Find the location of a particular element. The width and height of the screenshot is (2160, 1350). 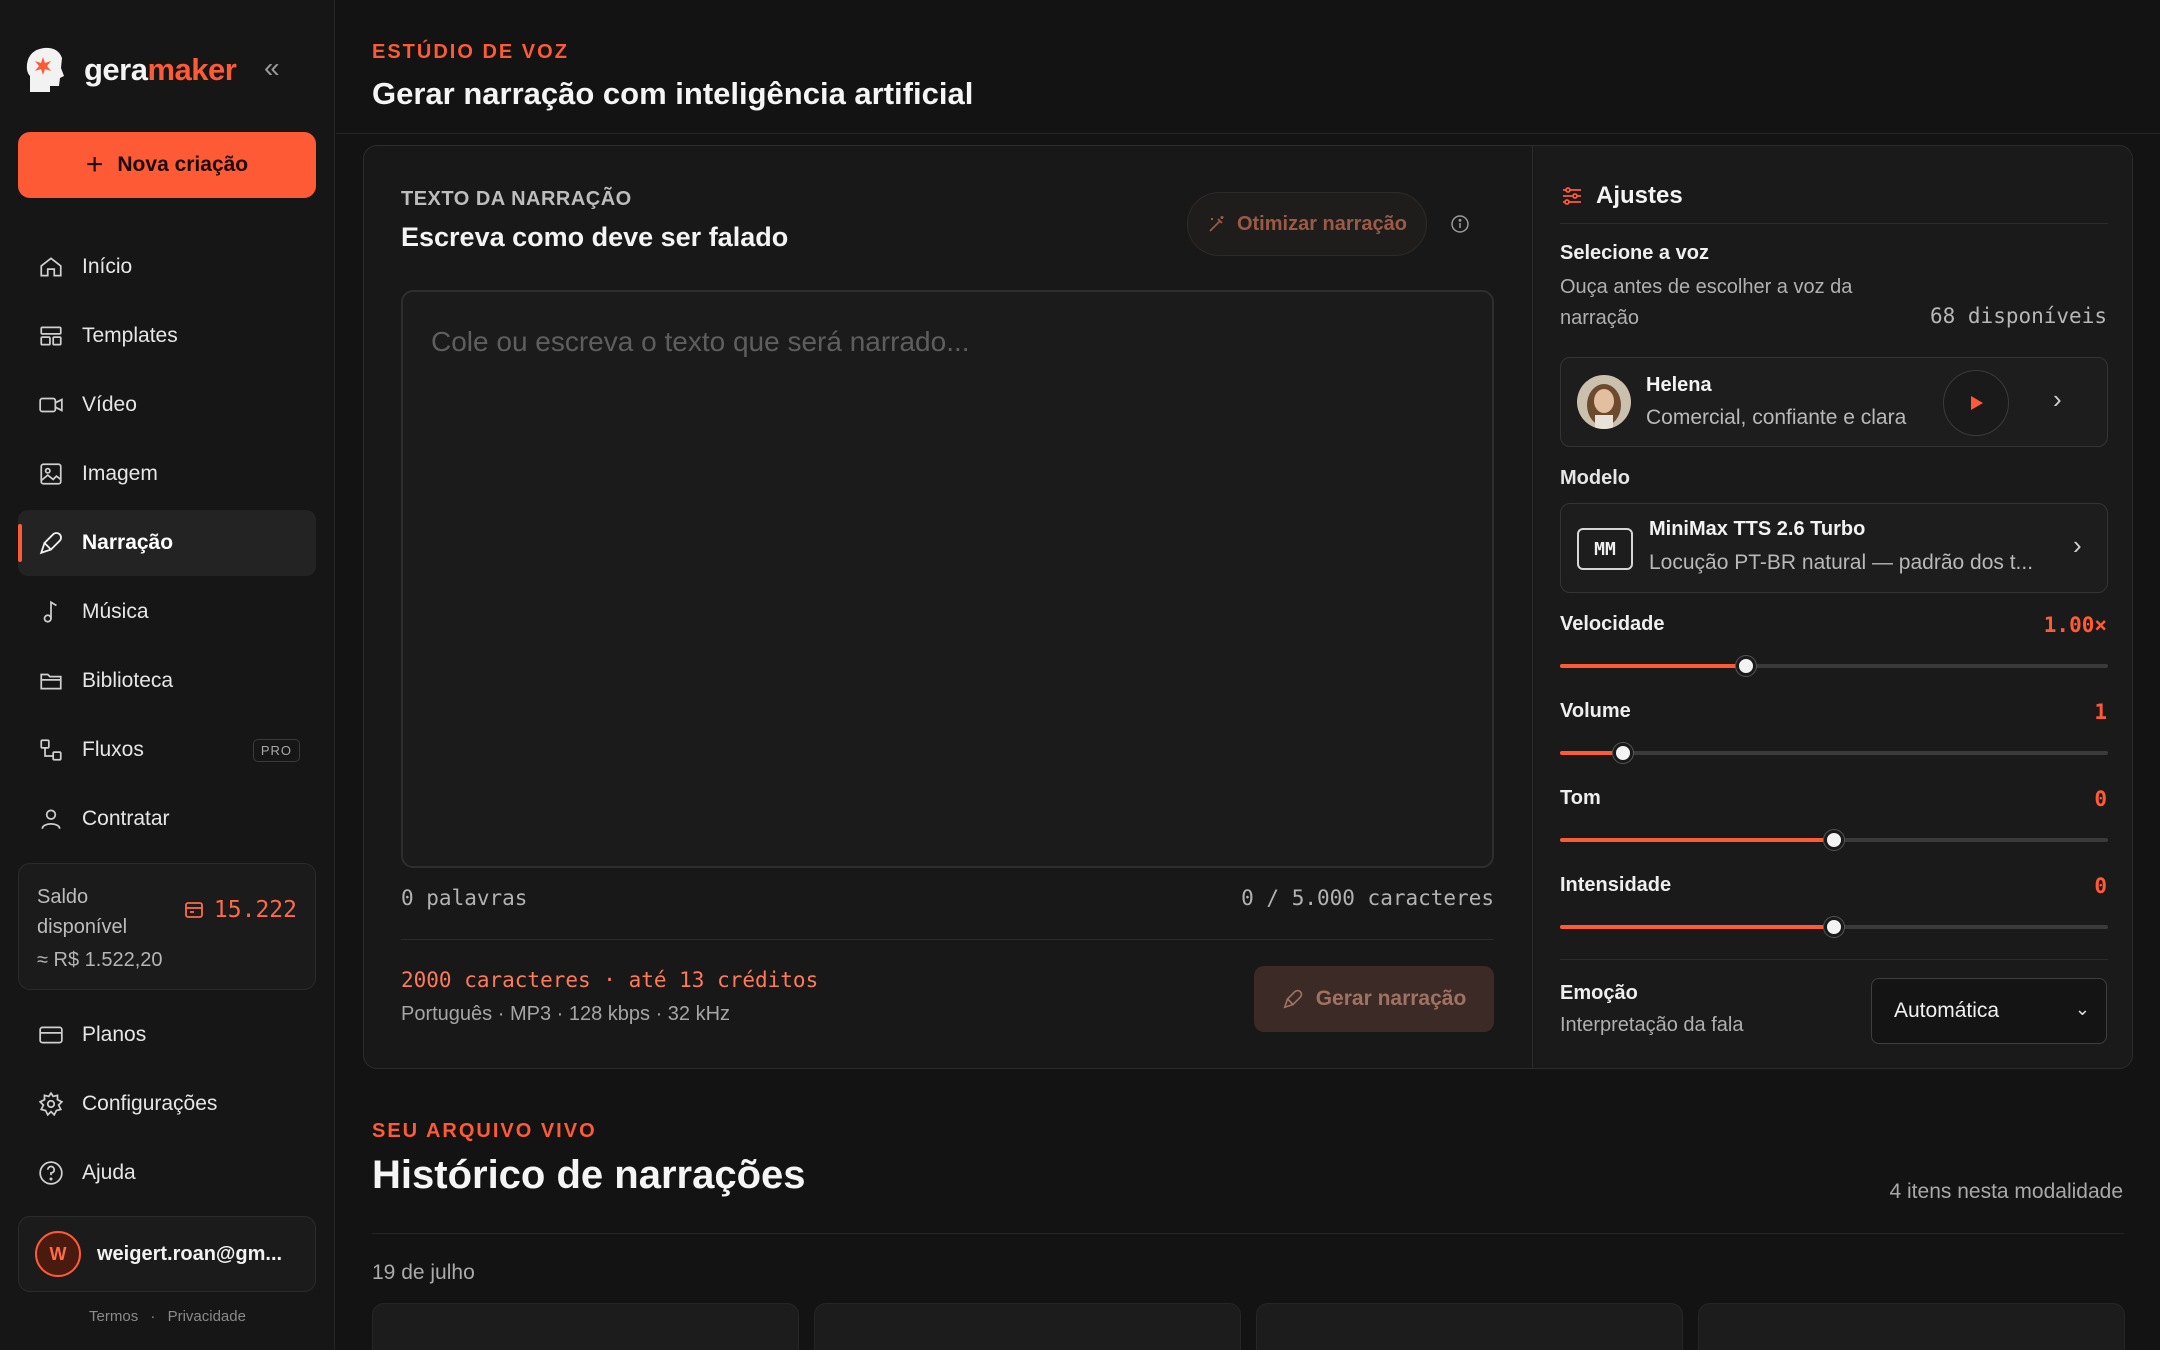

volume-label: Volume is located at coordinates (1595, 711).